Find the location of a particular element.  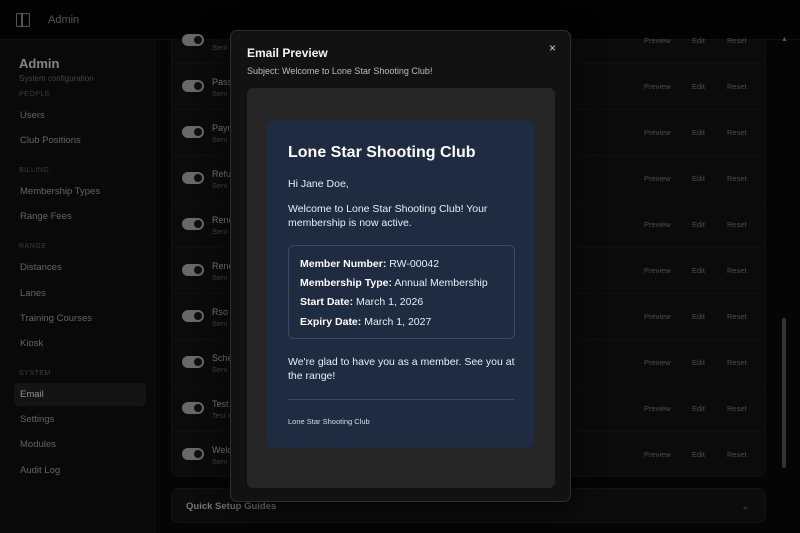

detail-label: Membership Type: is located at coordinates (346, 283).